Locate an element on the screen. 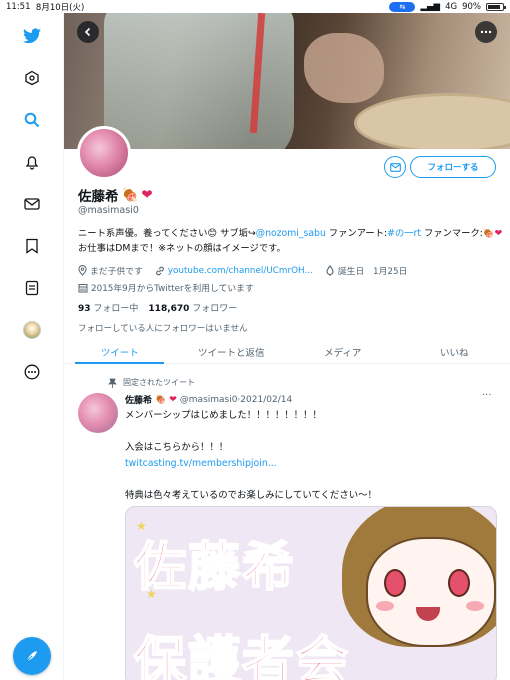 The width and height of the screenshot is (510, 680). status-date: 8月10日(火) is located at coordinates (60, 7).